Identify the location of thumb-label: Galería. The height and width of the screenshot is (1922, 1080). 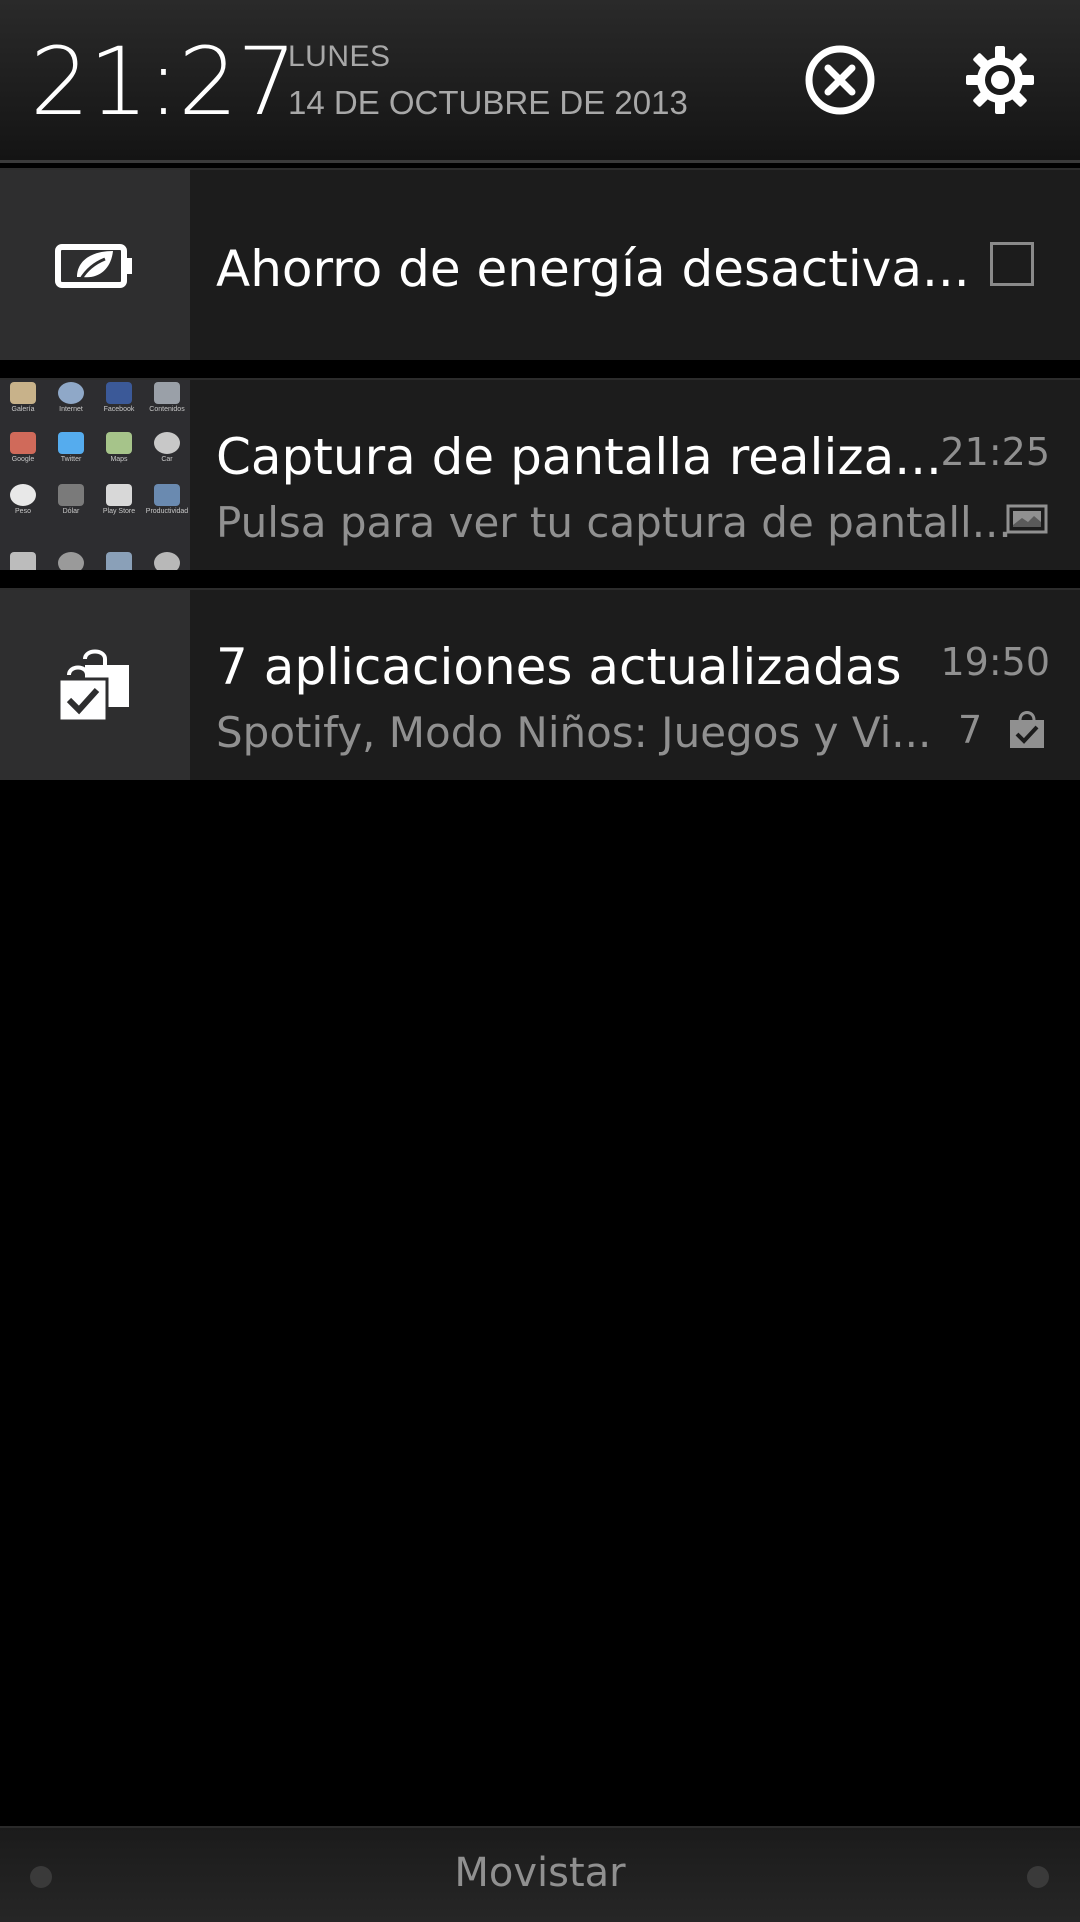
(23, 409).